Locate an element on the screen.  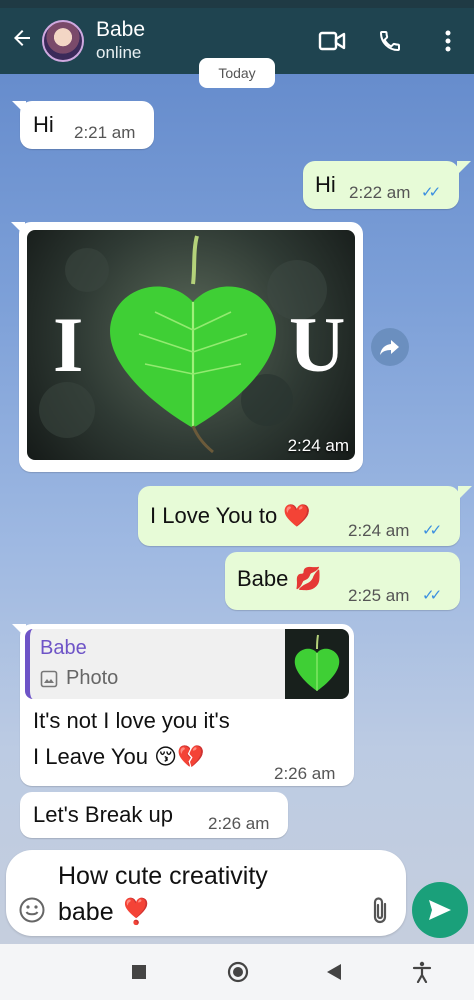
message-text: Let's Break up is located at coordinates (103, 814).